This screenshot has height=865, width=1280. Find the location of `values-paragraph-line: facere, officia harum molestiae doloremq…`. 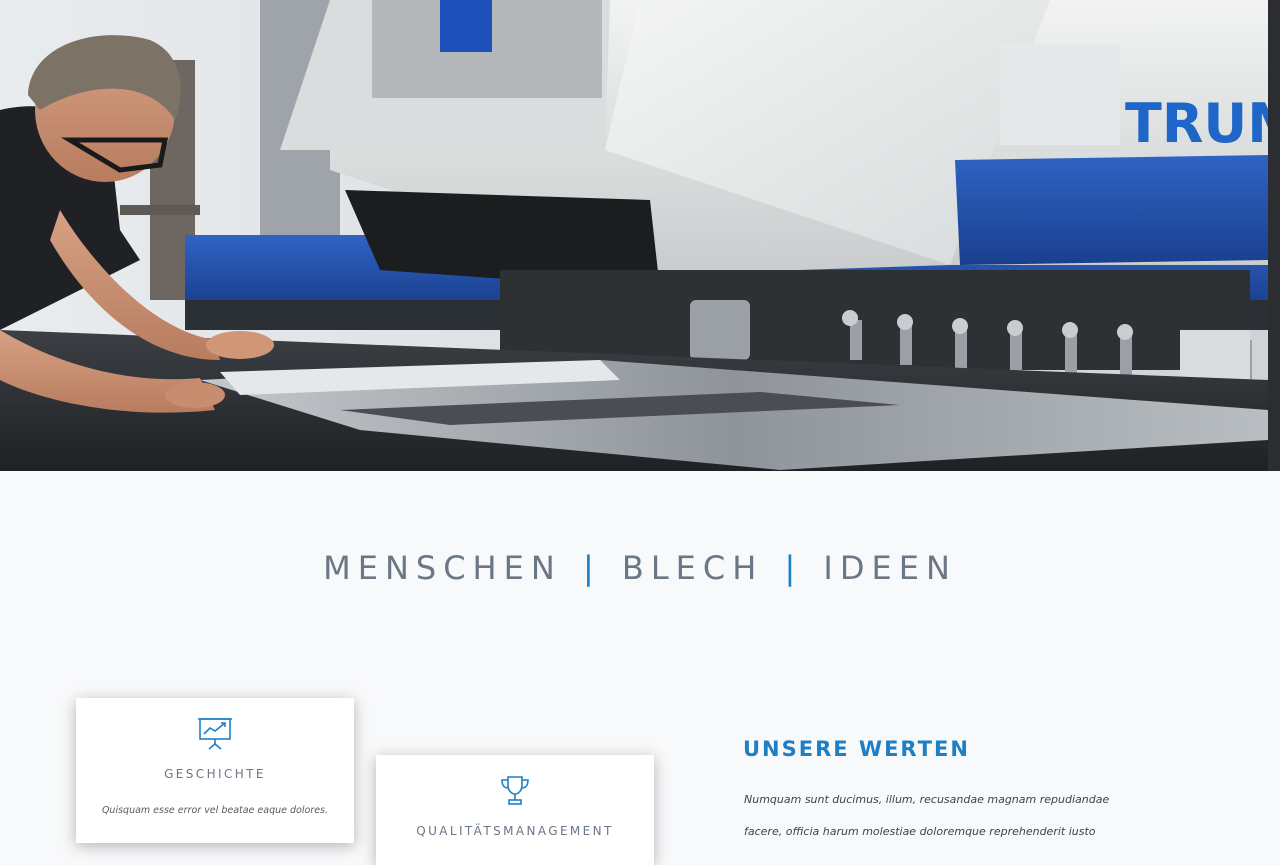

values-paragraph-line: facere, officia harum molestiae doloremq… is located at coordinates (920, 831).